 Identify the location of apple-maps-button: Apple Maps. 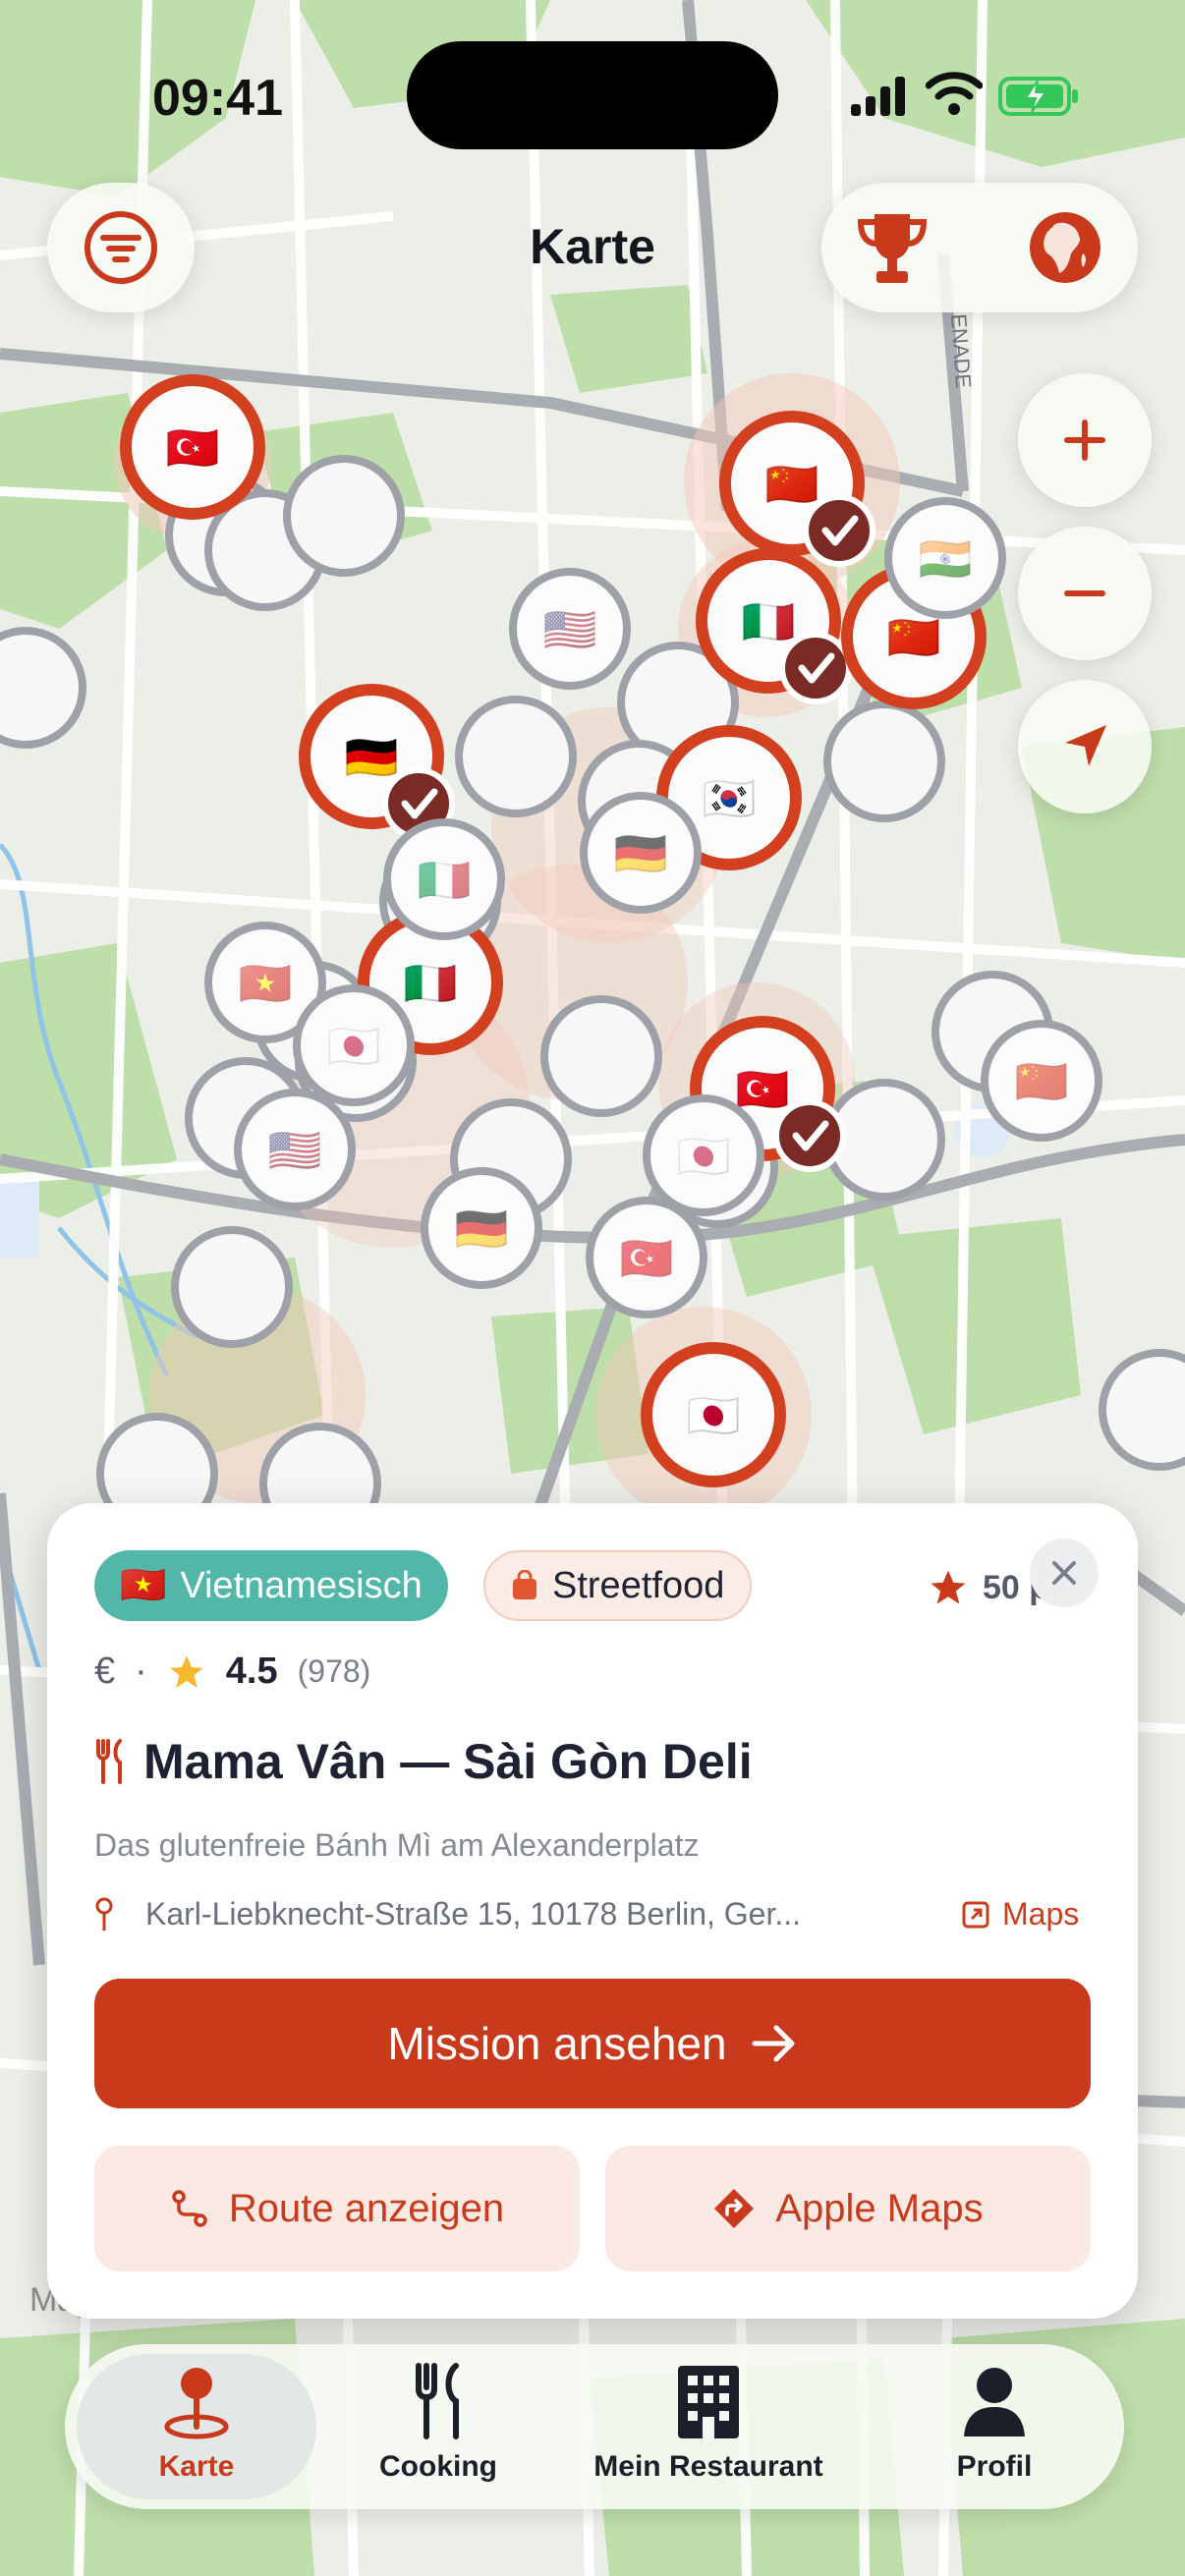
(848, 2208).